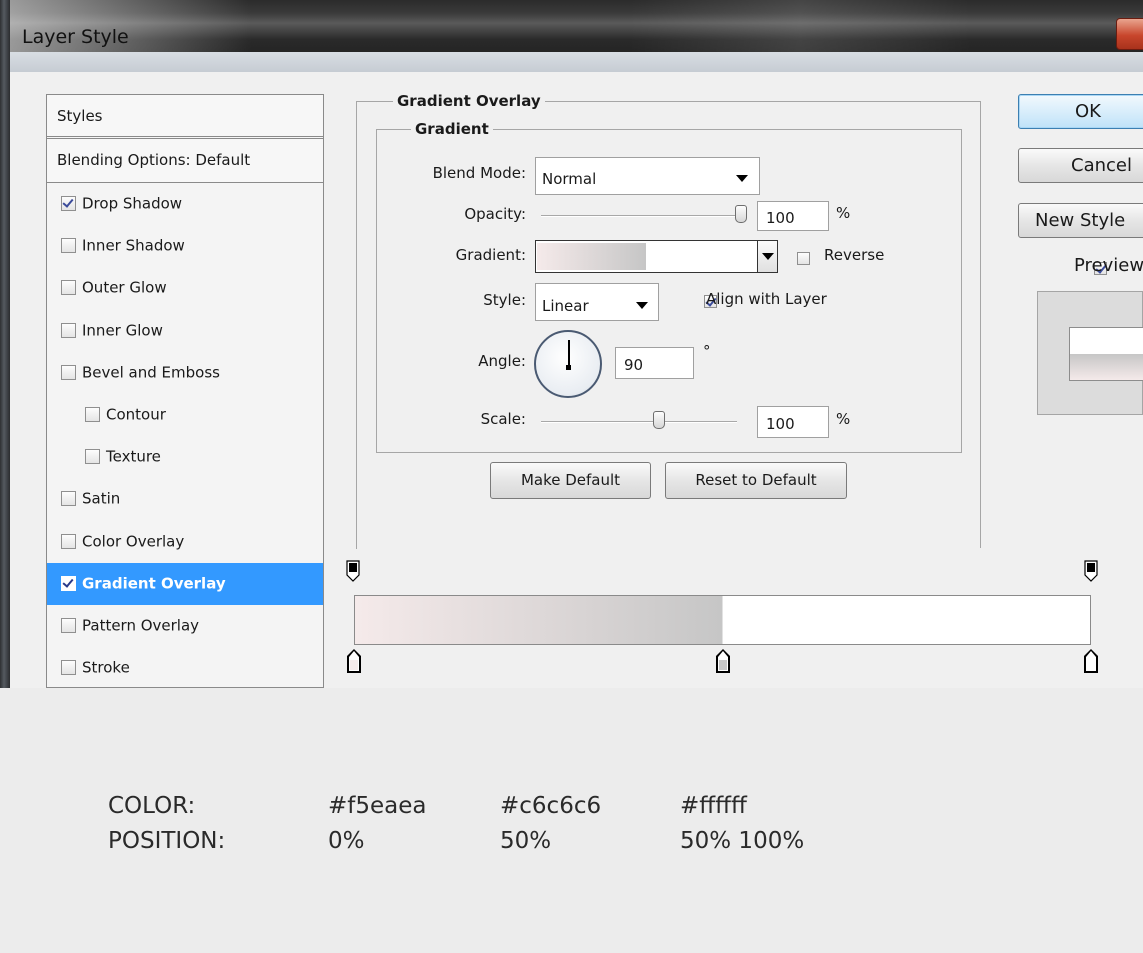 This screenshot has height=953, width=1143. What do you see at coordinates (780, 218) in the screenshot?
I see `opacity-value: 100` at bounding box center [780, 218].